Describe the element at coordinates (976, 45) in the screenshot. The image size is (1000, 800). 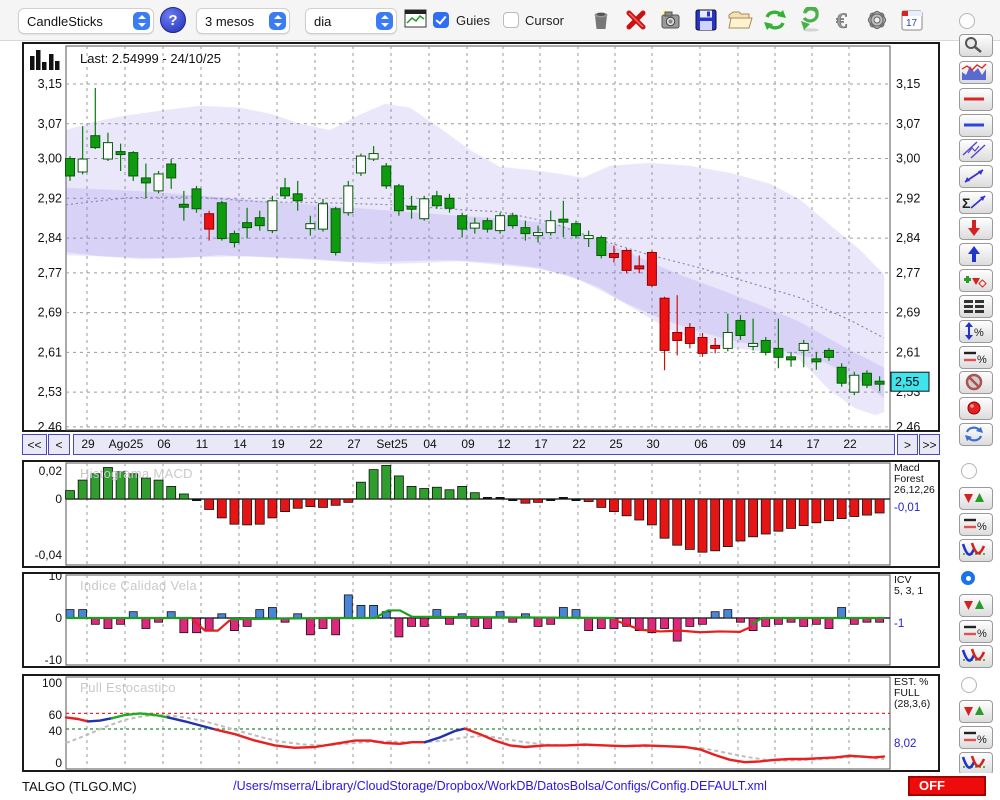
I see `zoom-button` at that location.